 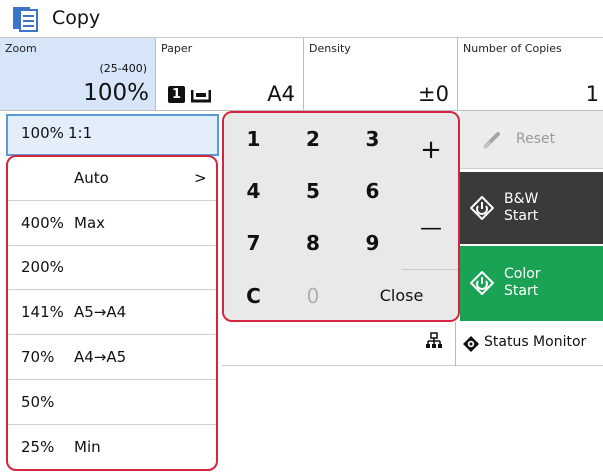 What do you see at coordinates (80, 133) in the screenshot?
I see `zoom-option-desc: 1:1` at bounding box center [80, 133].